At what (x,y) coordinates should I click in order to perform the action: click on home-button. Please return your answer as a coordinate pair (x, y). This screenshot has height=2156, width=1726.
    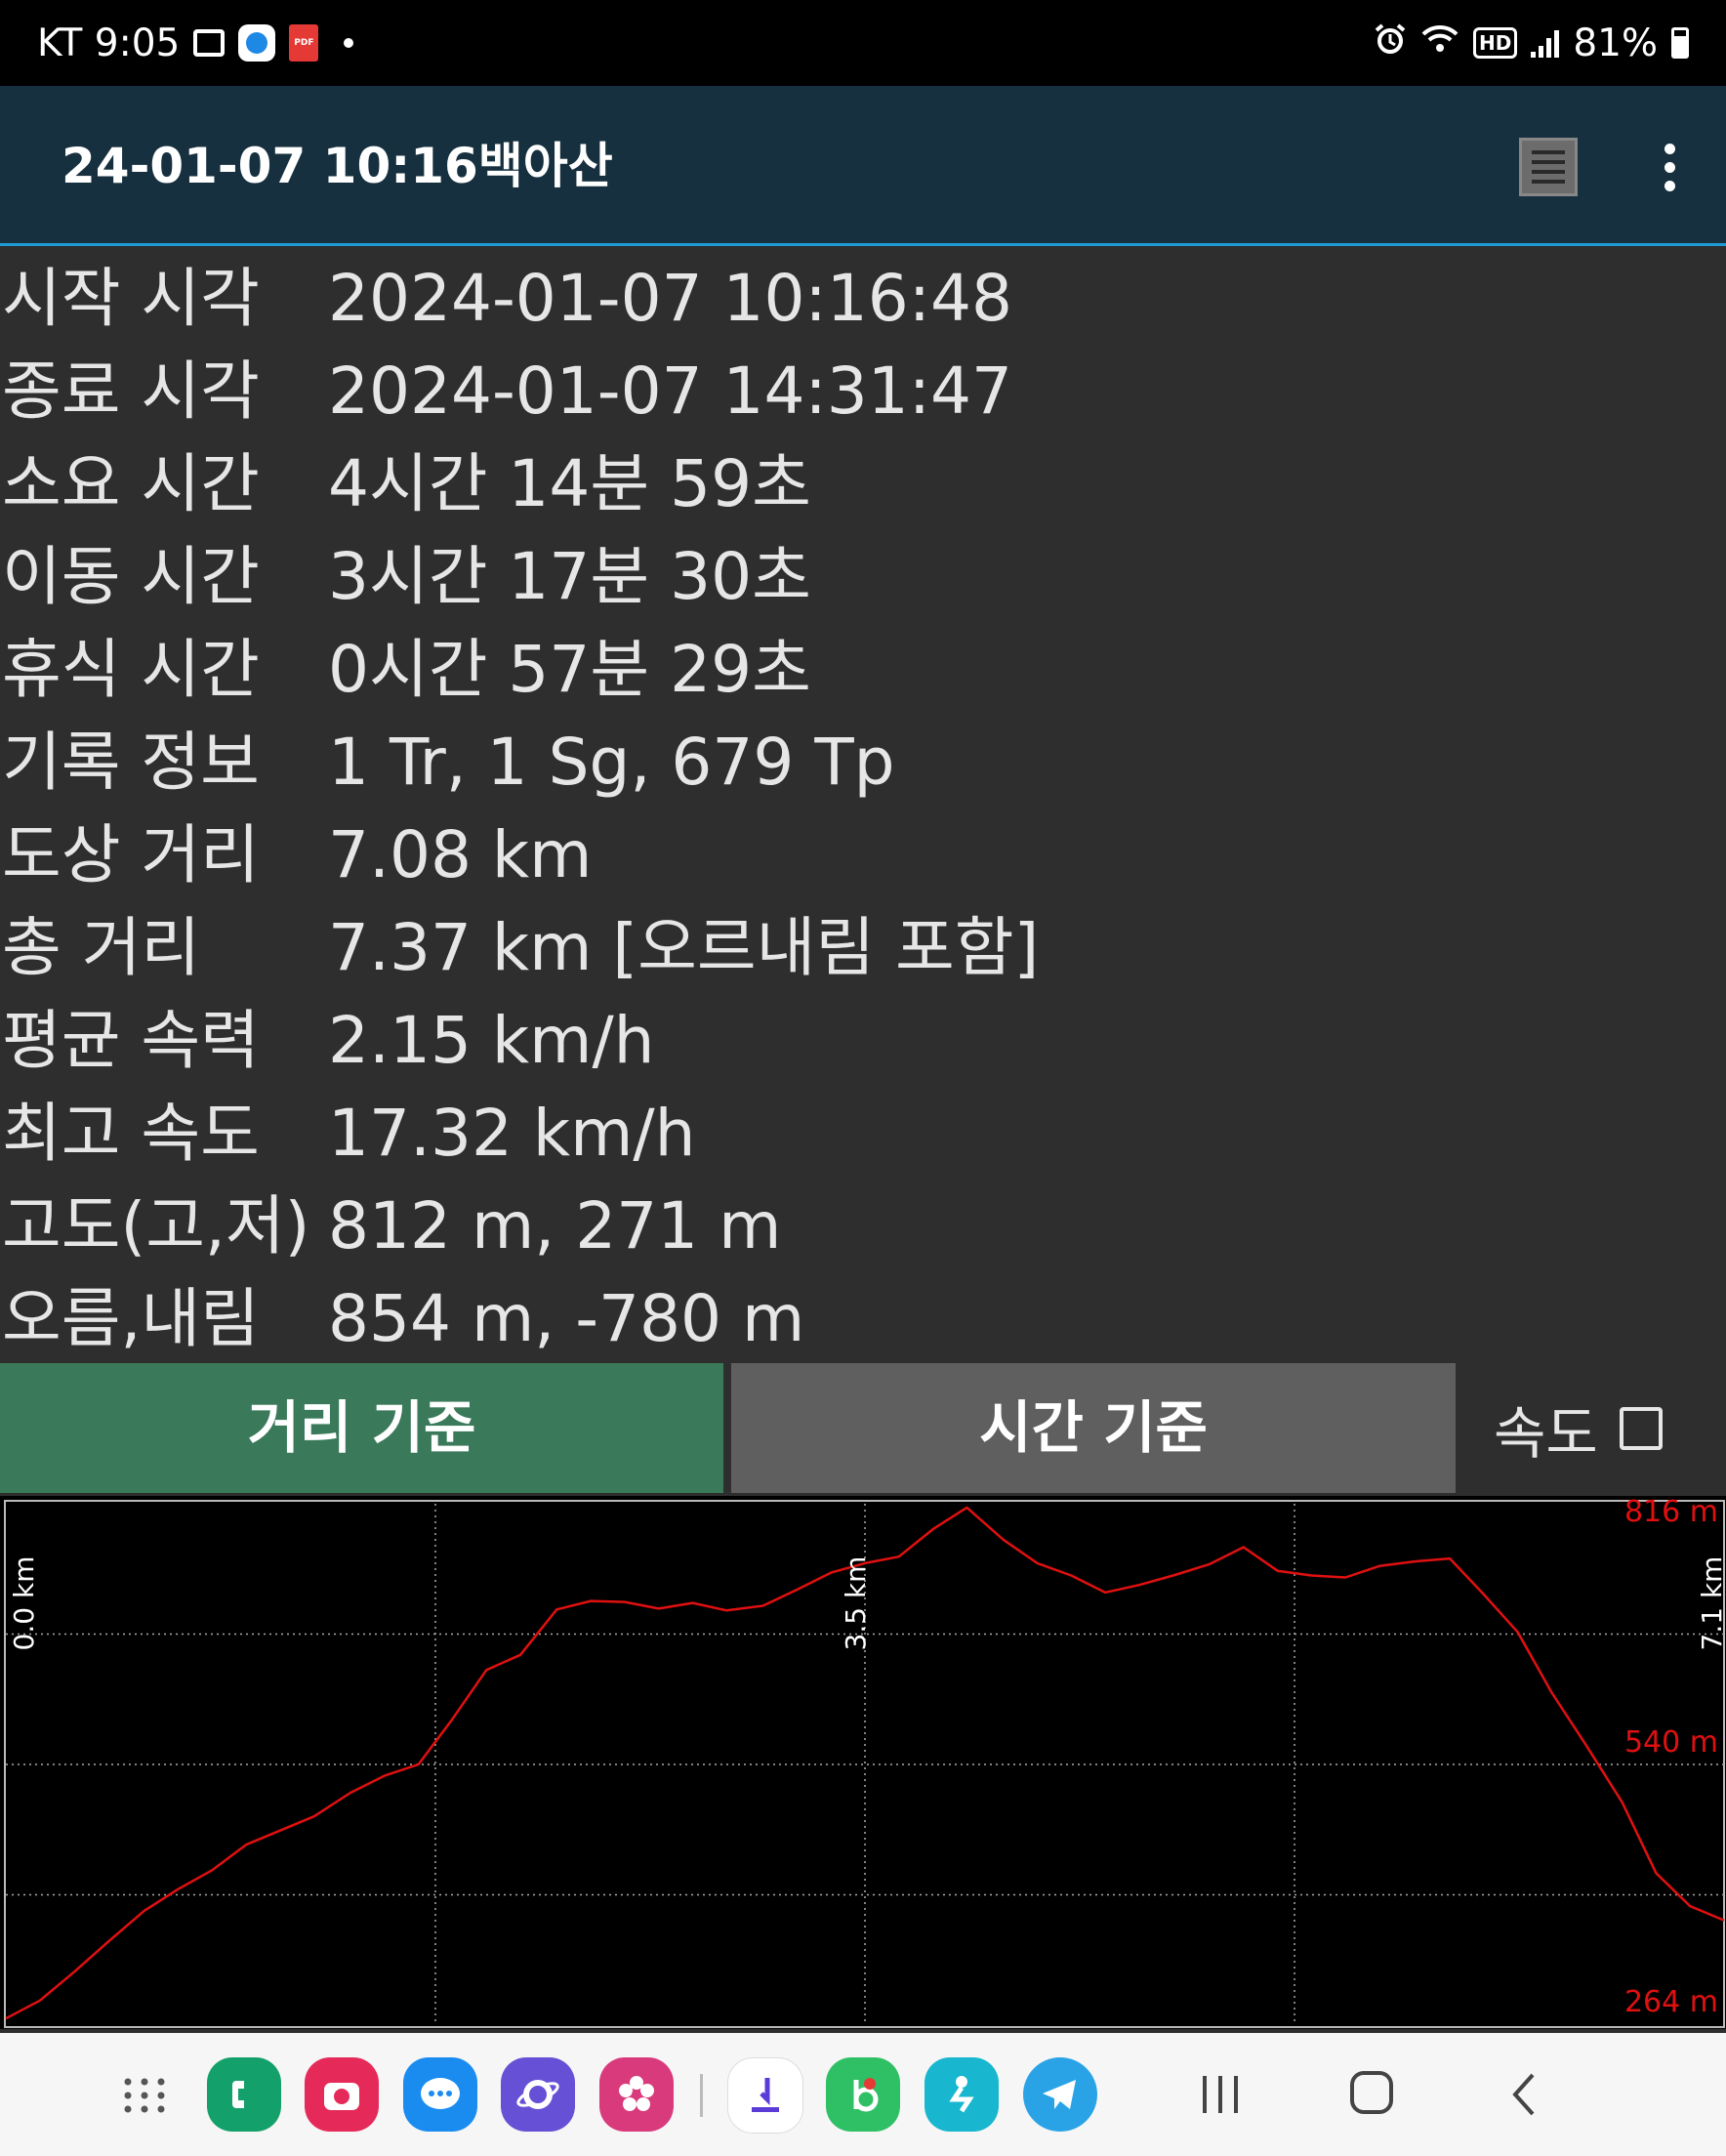
    Looking at the image, I should click on (1371, 2093).